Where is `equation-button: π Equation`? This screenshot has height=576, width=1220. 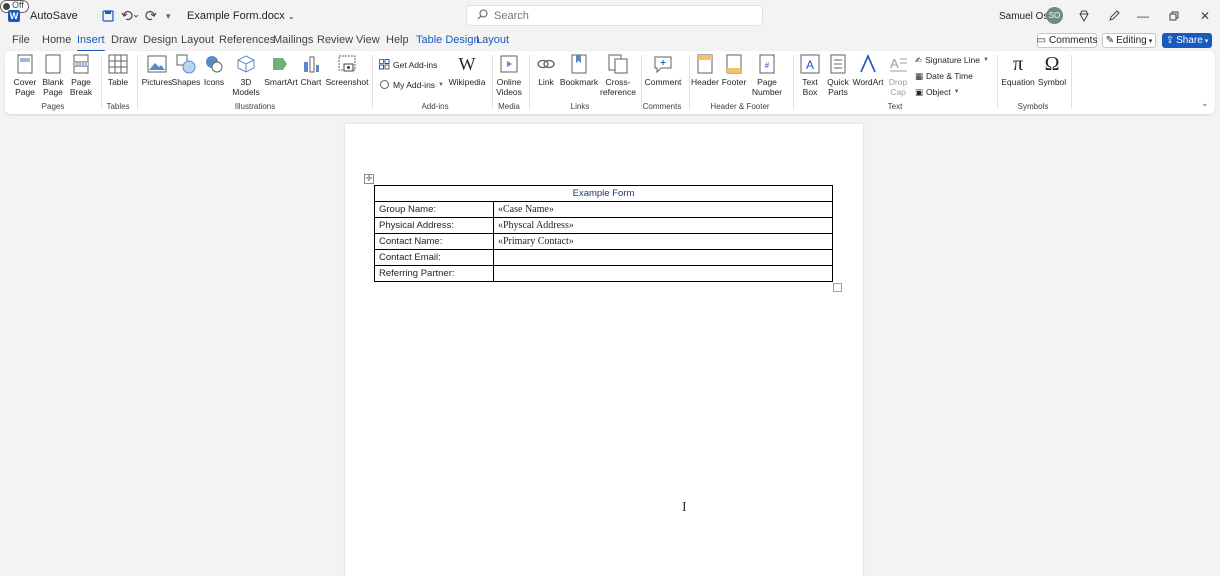 equation-button: π Equation is located at coordinates (1018, 70).